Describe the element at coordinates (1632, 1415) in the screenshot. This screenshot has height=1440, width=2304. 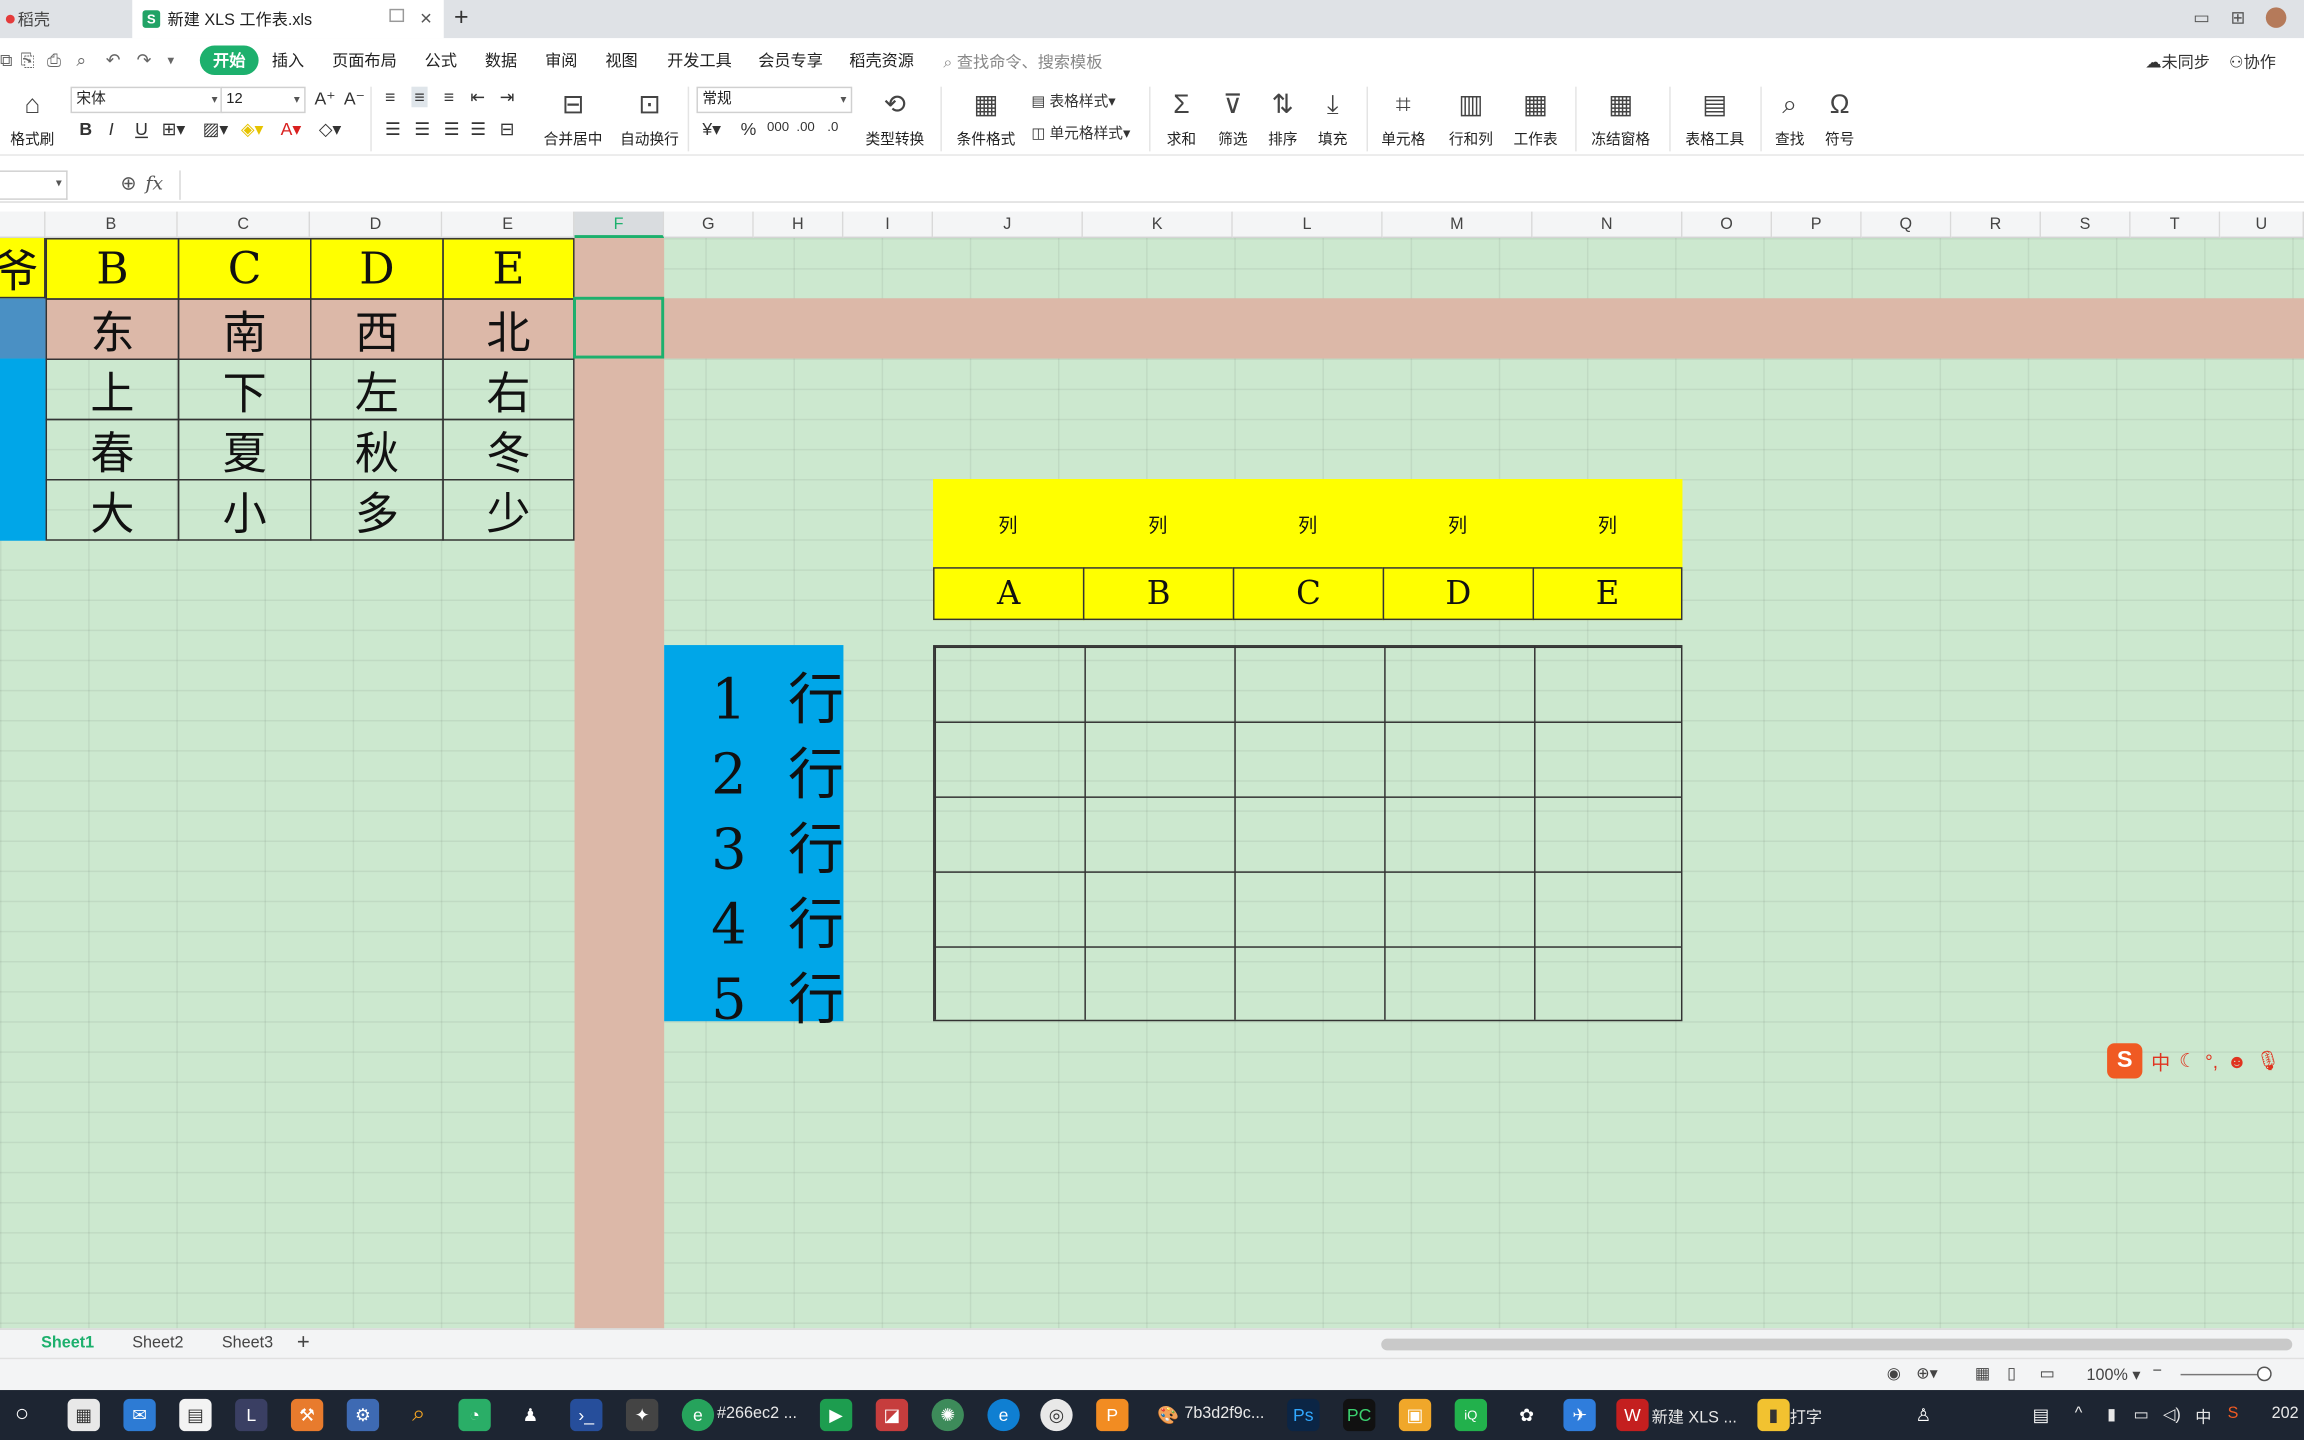
I see `wps-icon: W` at that location.